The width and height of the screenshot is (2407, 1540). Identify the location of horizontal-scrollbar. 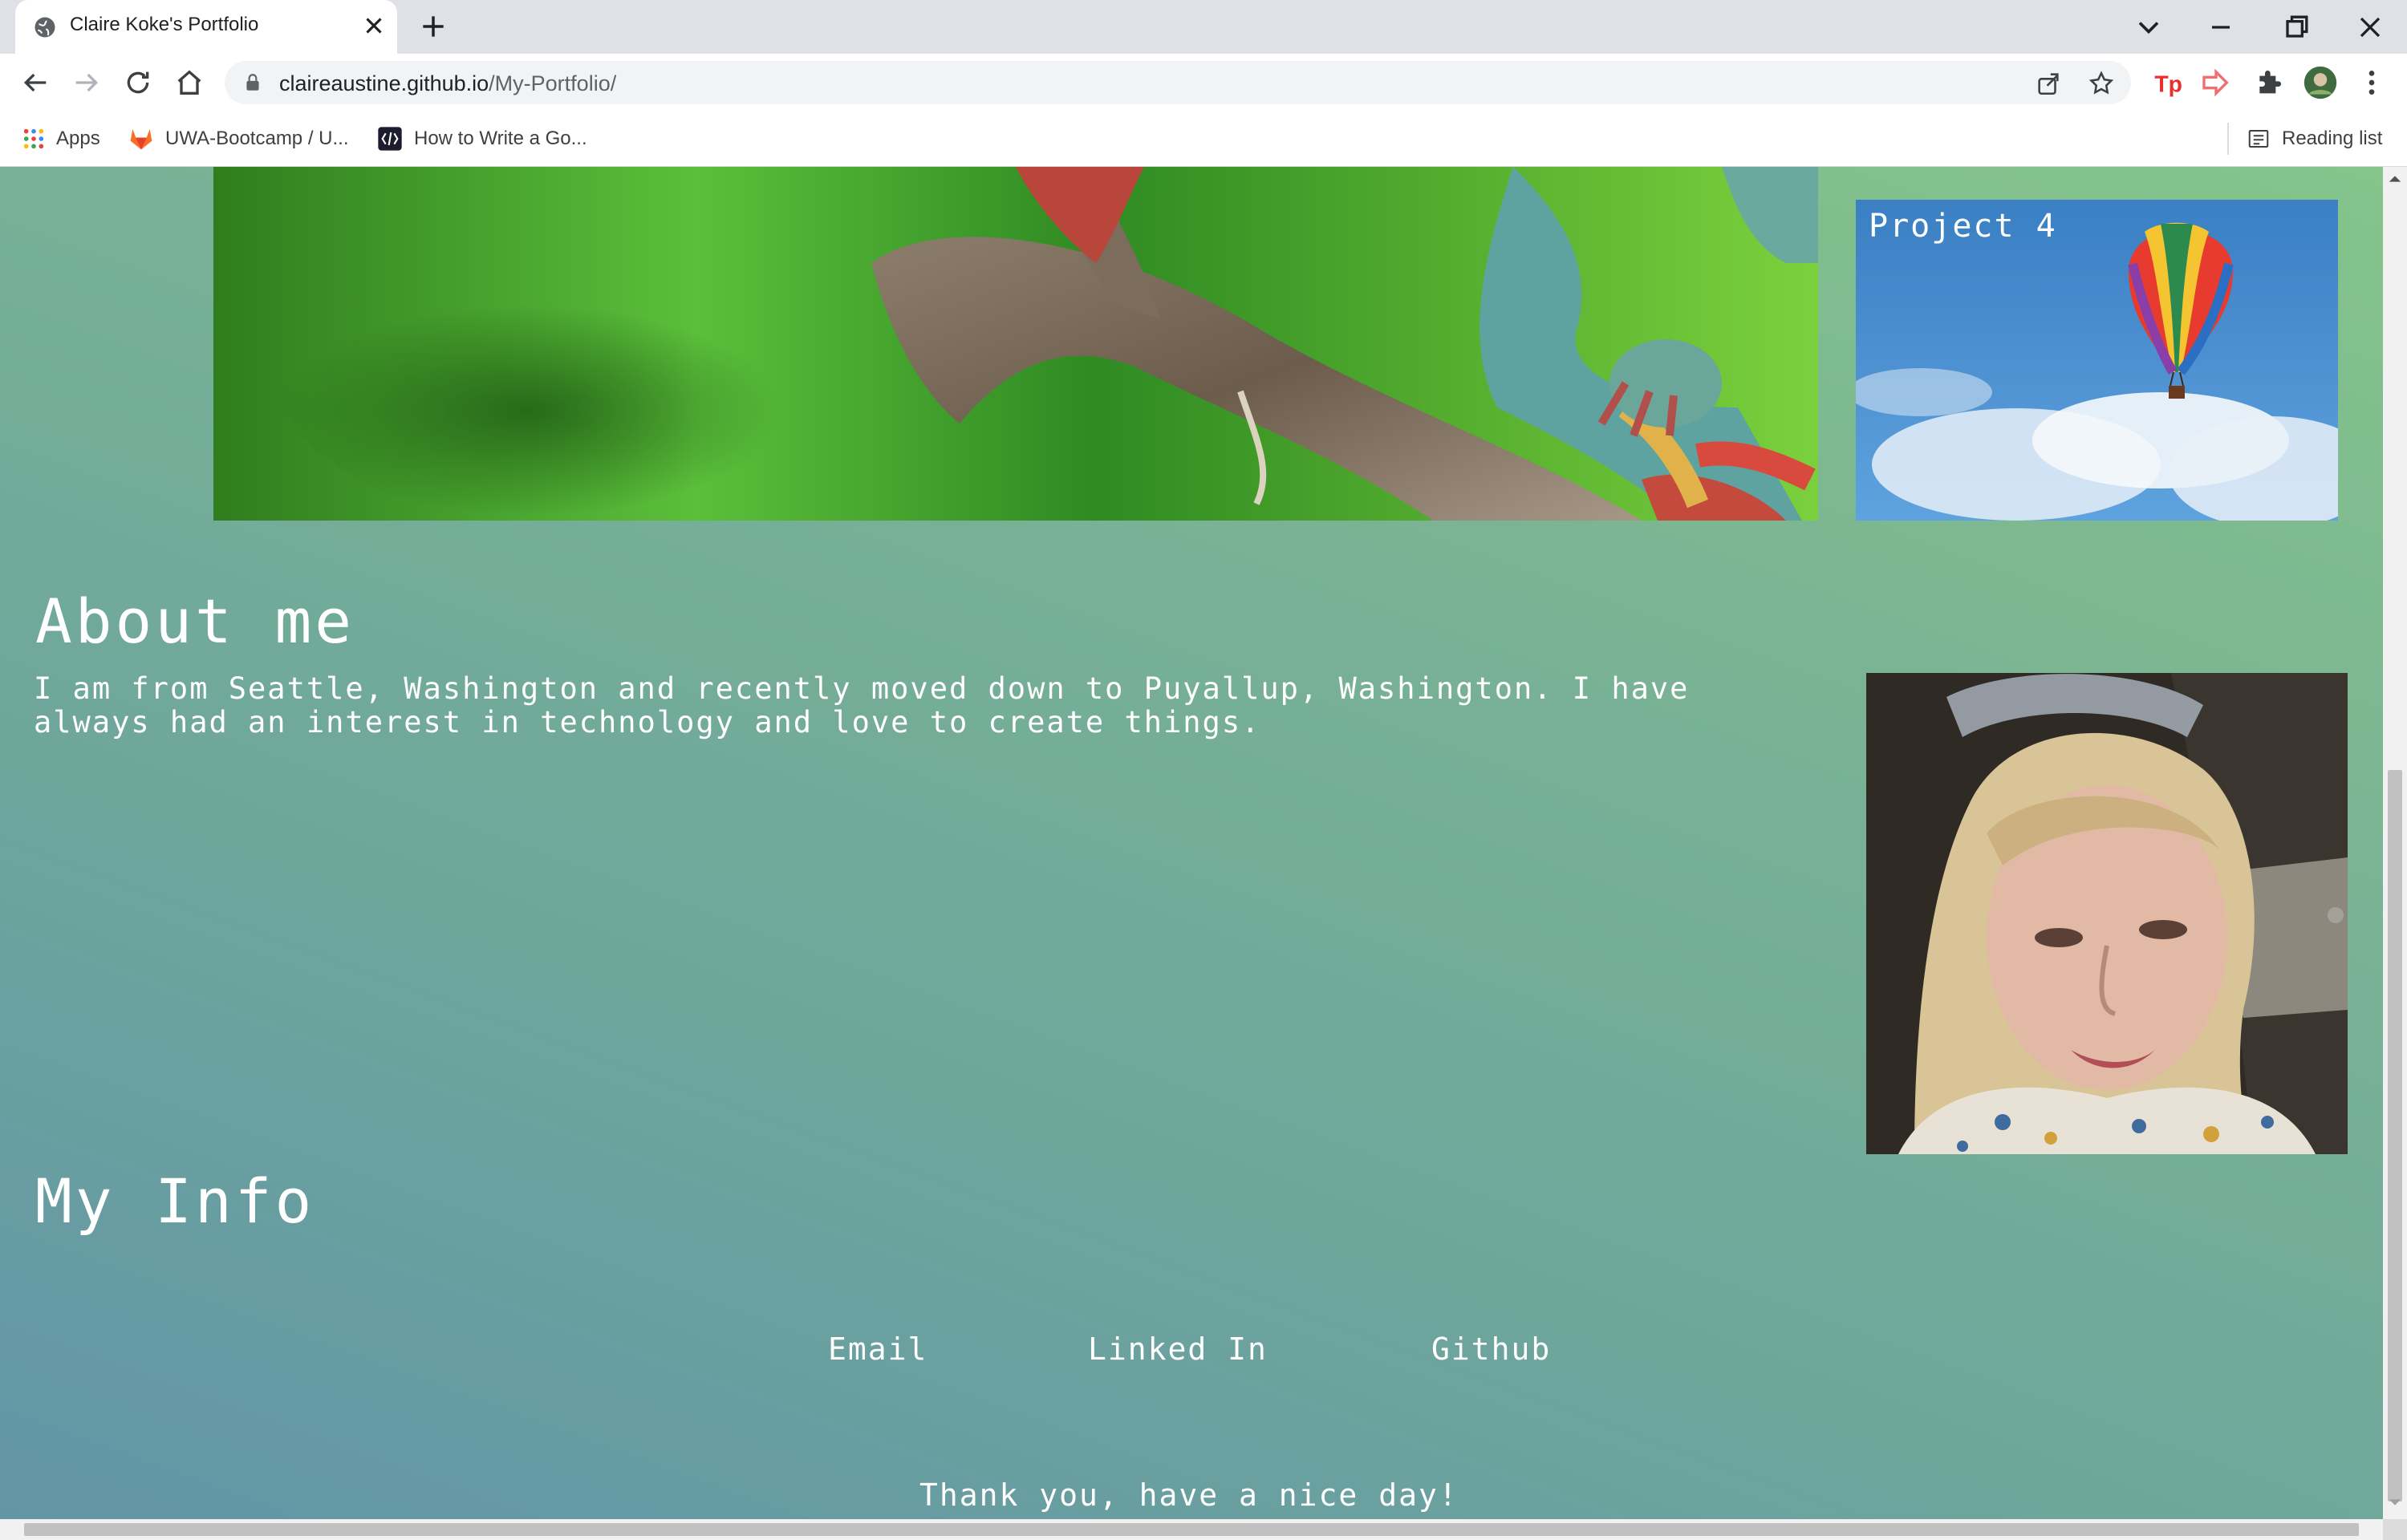
(1192, 1529).